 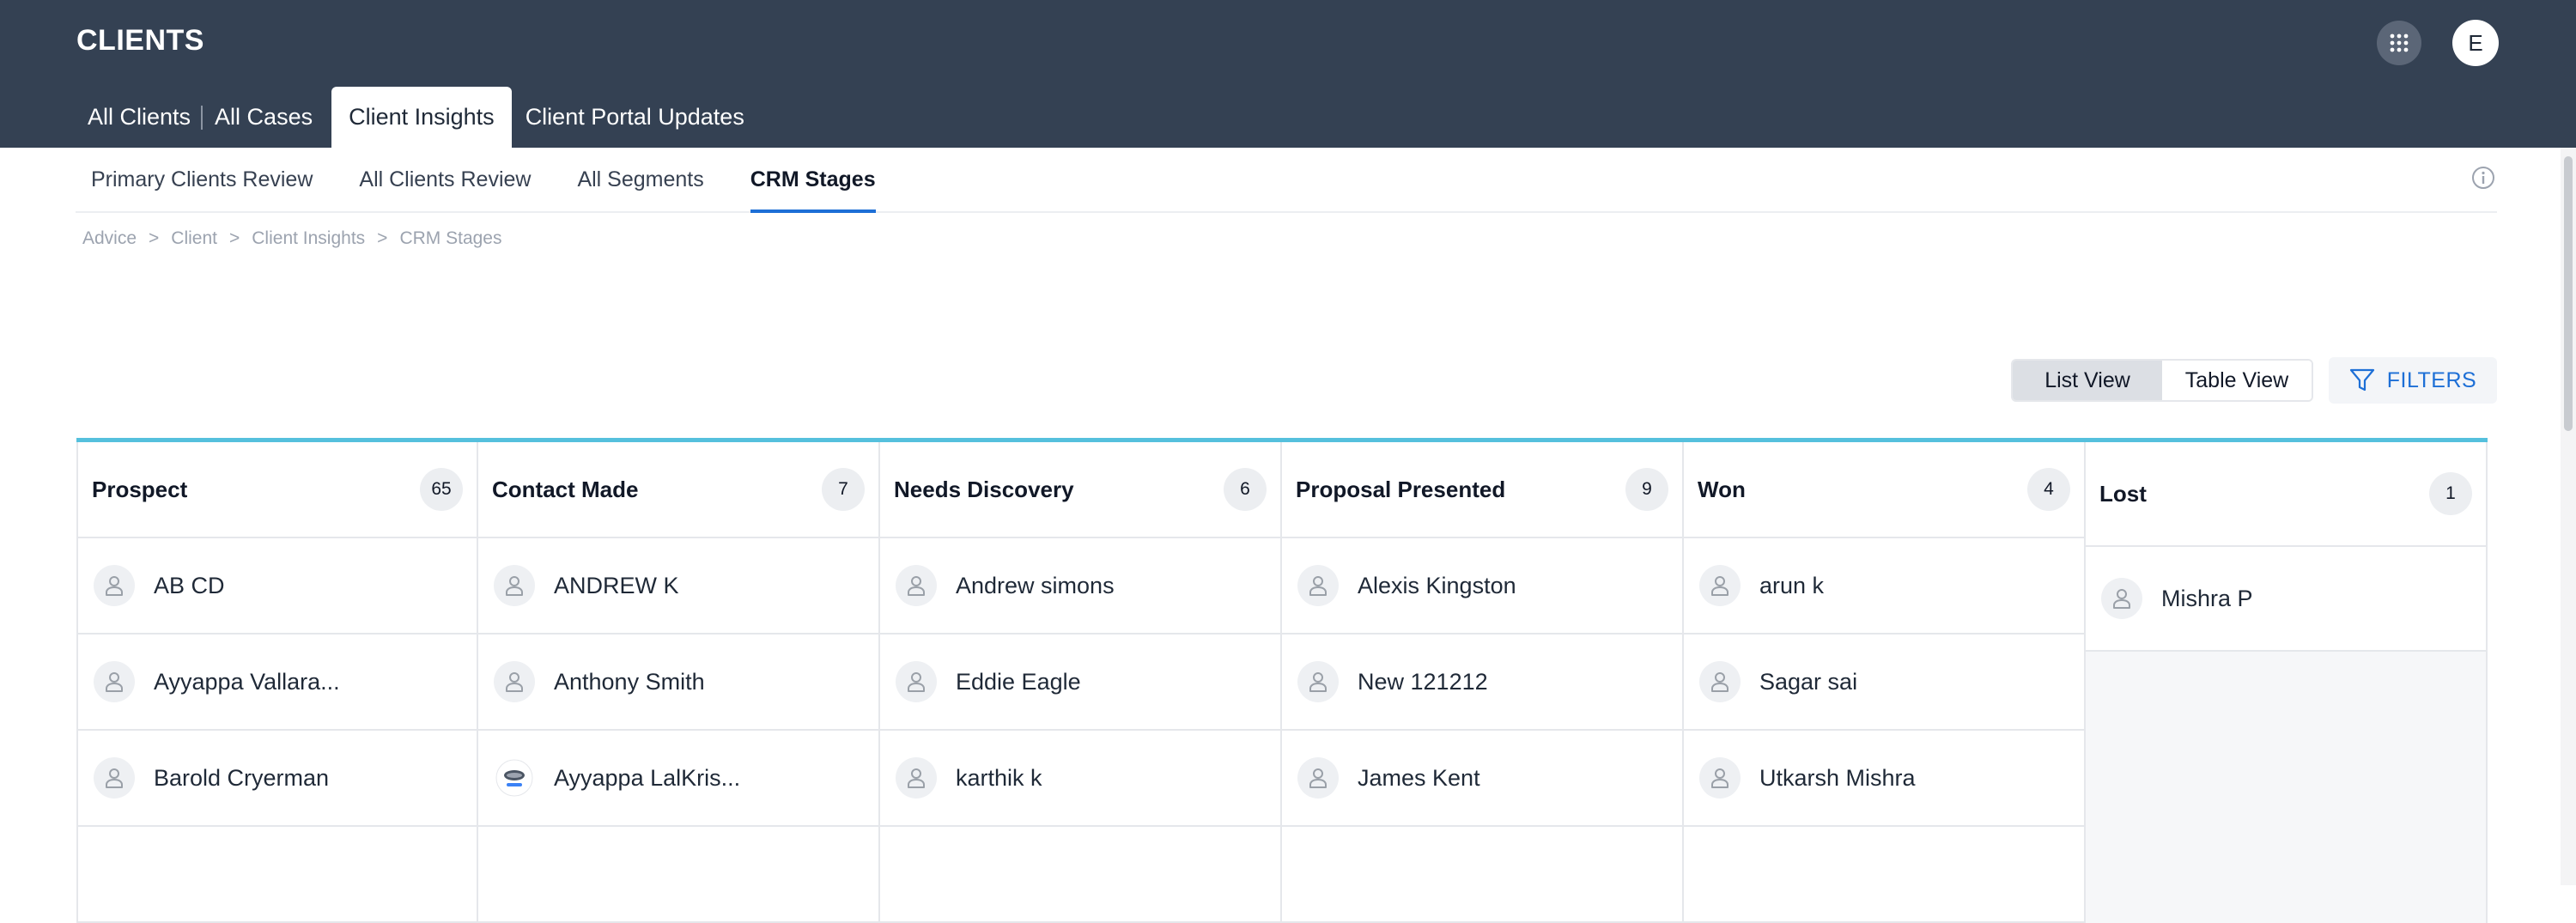 What do you see at coordinates (1246, 489) in the screenshot?
I see `column-count-badge: 6` at bounding box center [1246, 489].